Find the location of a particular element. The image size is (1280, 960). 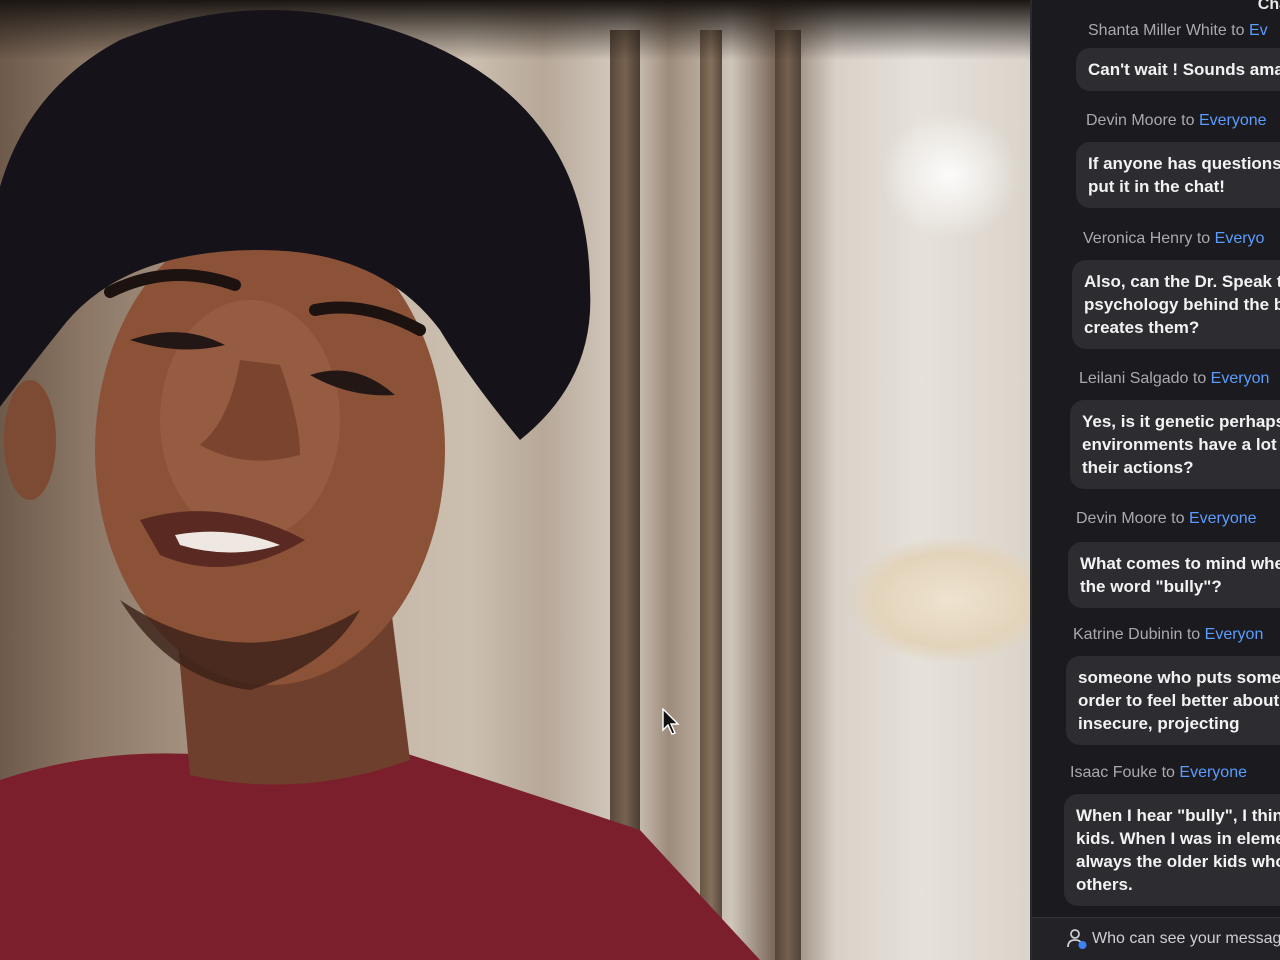

message-line: their actions? is located at coordinates (1138, 467).